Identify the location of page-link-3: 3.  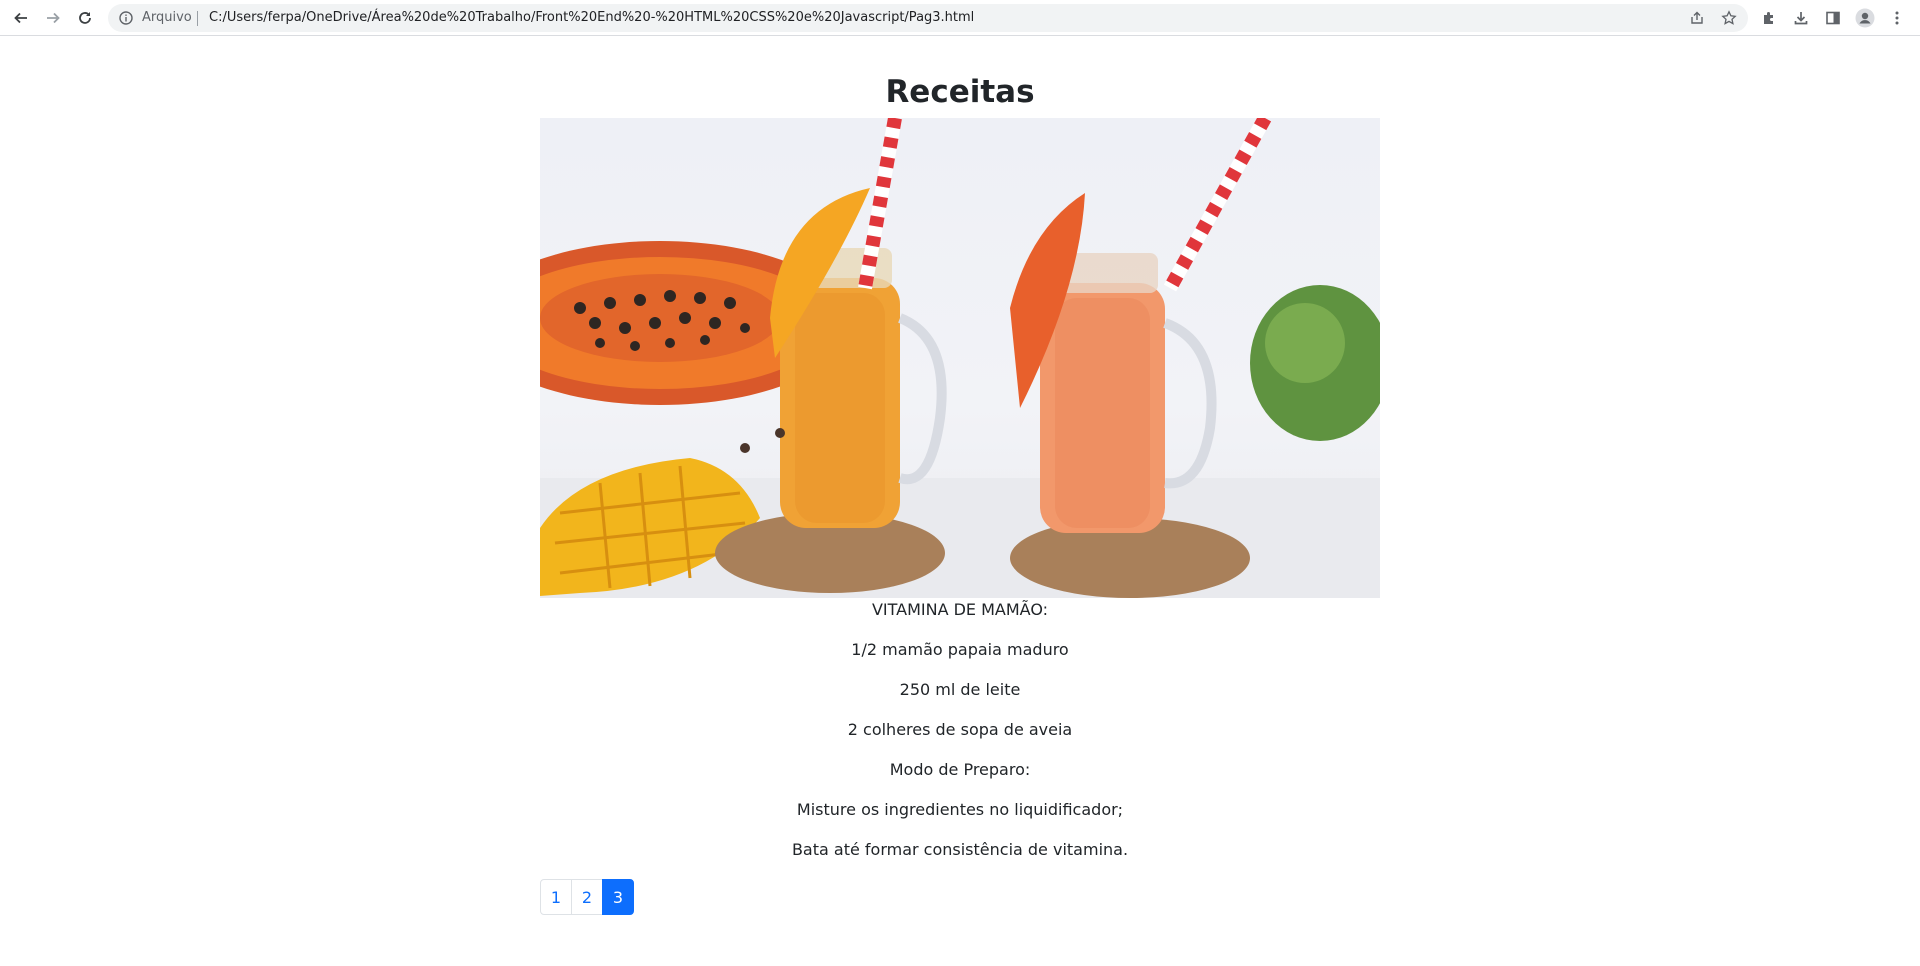
(618, 897).